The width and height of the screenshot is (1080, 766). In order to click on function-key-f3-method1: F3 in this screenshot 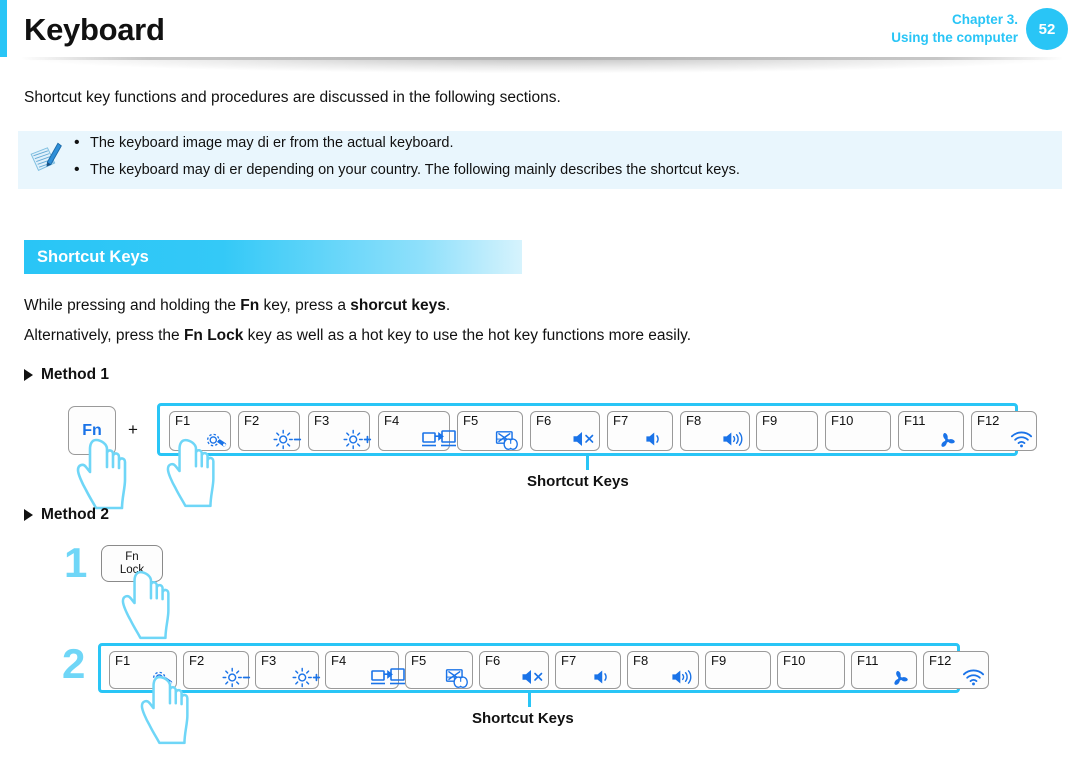, I will do `click(340, 431)`.